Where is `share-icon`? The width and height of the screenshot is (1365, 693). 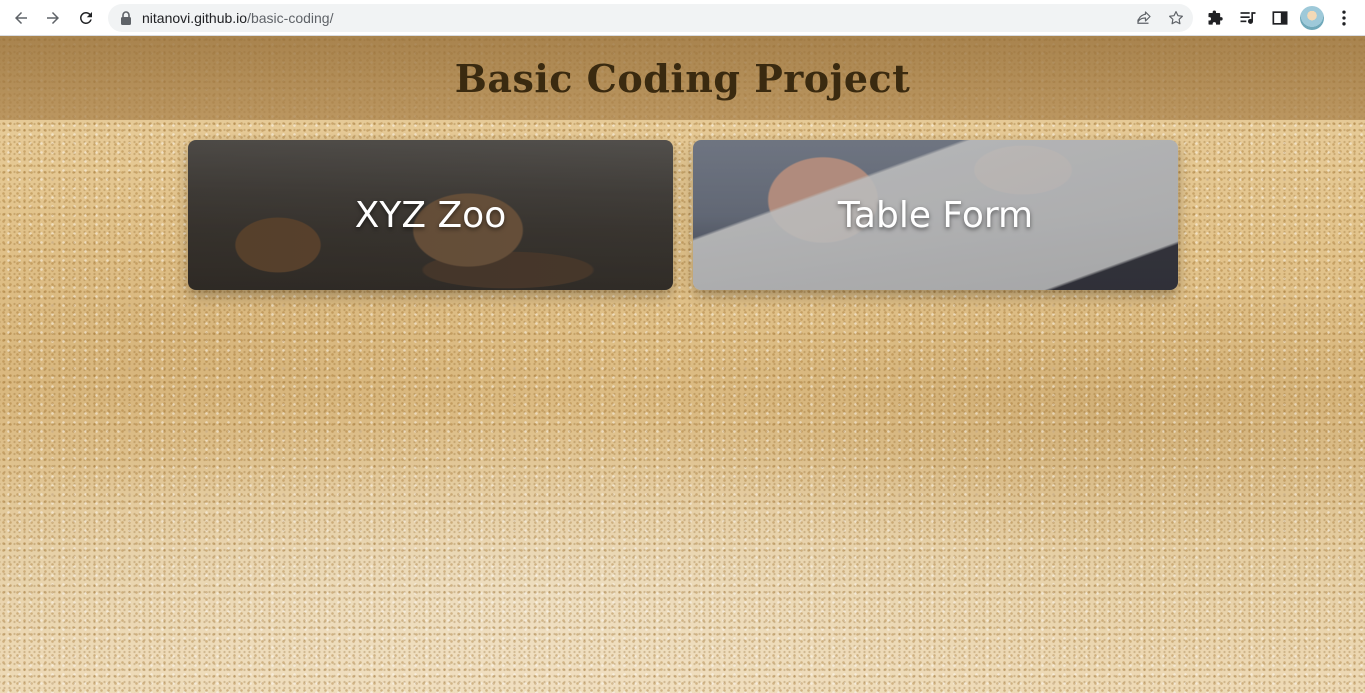 share-icon is located at coordinates (1144, 18).